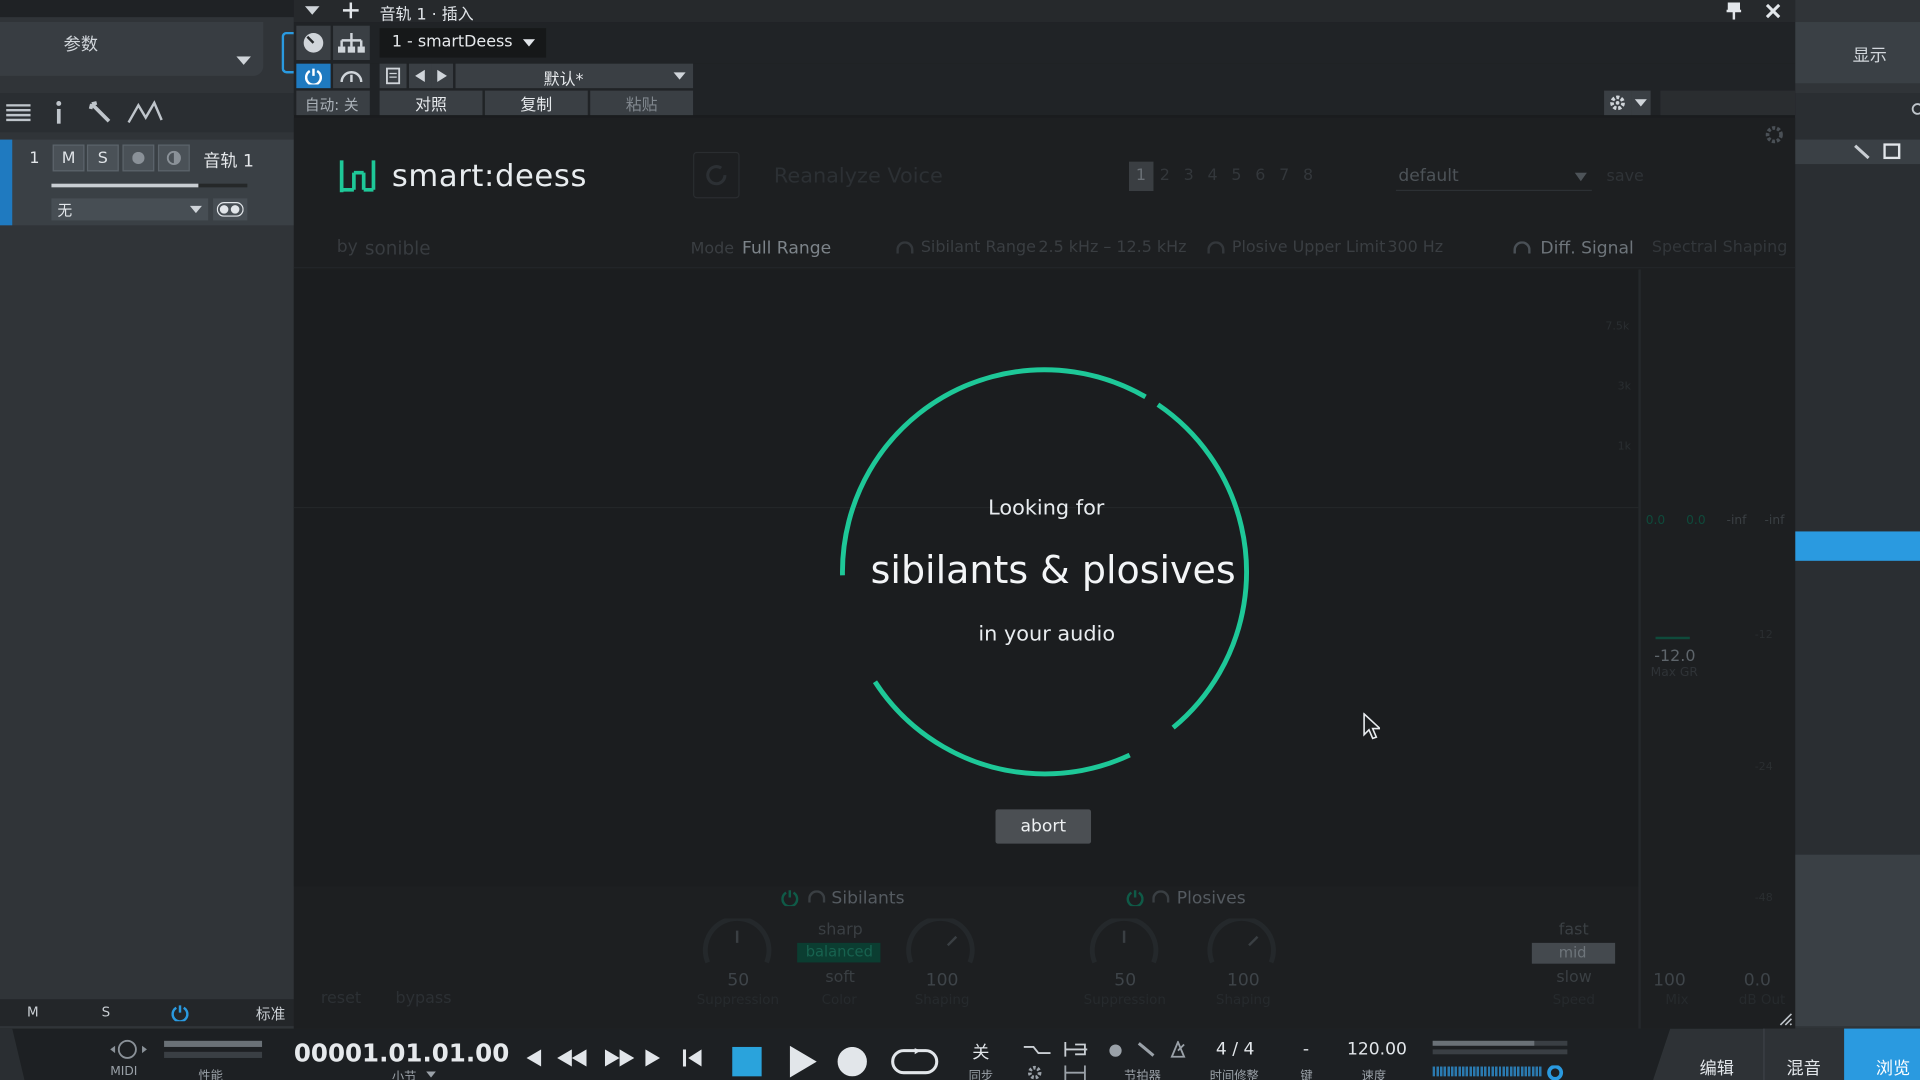  Describe the element at coordinates (333, 103) in the screenshot. I see `auto-toggle: 自动: 关` at that location.